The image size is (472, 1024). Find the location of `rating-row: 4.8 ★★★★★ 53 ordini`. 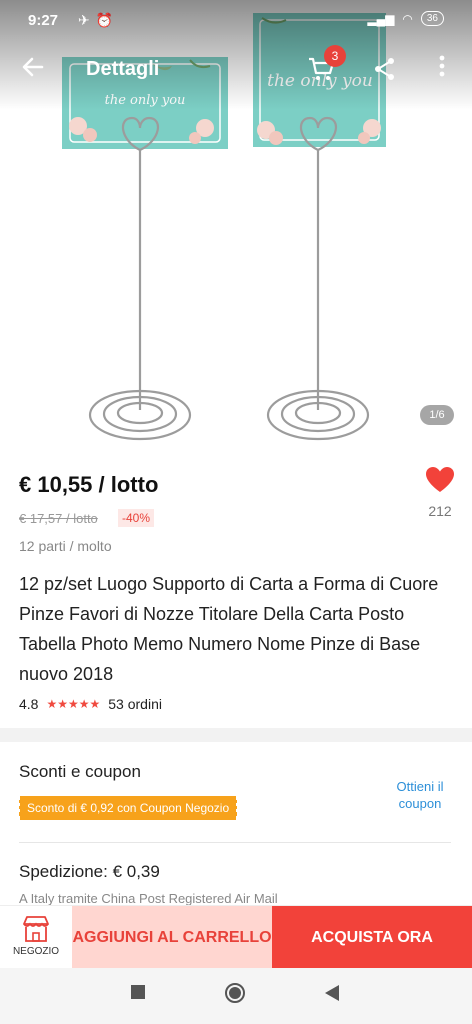

rating-row: 4.8 ★★★★★ 53 ordini is located at coordinates (90, 704).